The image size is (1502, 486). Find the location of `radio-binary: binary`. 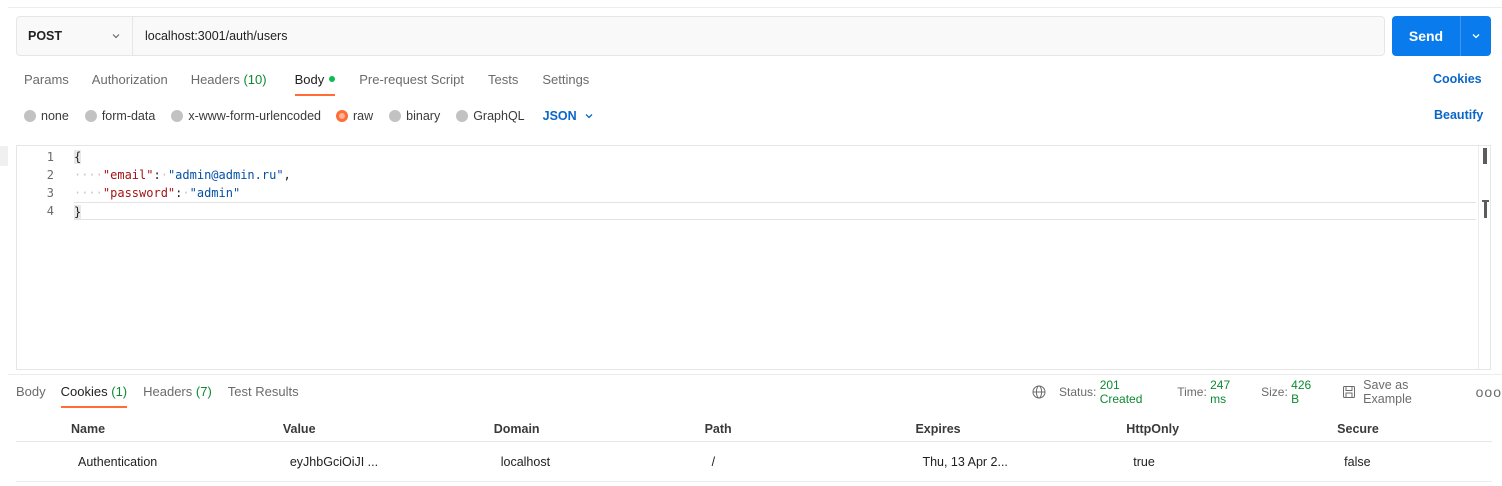

radio-binary: binary is located at coordinates (414, 116).